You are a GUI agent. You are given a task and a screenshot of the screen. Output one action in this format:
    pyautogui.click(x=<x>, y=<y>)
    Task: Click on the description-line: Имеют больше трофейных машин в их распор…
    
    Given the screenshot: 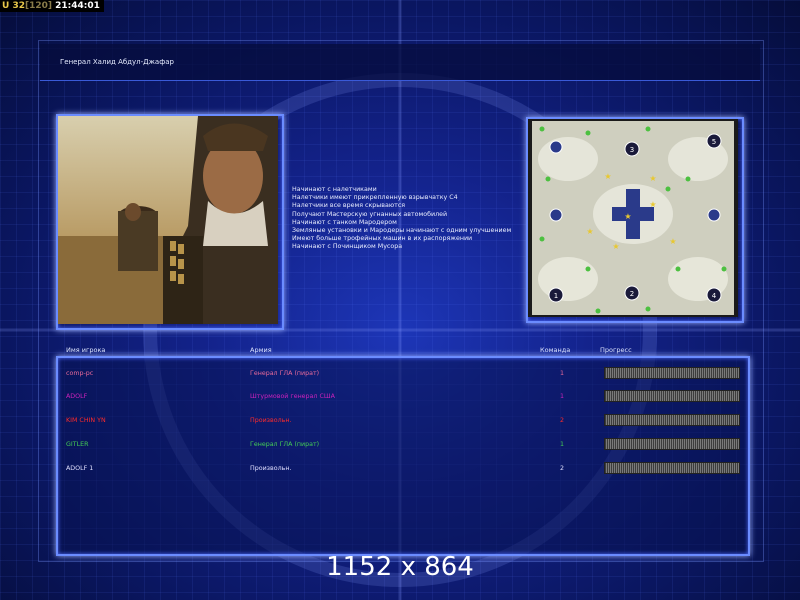 What is the action you would take?
    pyautogui.click(x=382, y=239)
    